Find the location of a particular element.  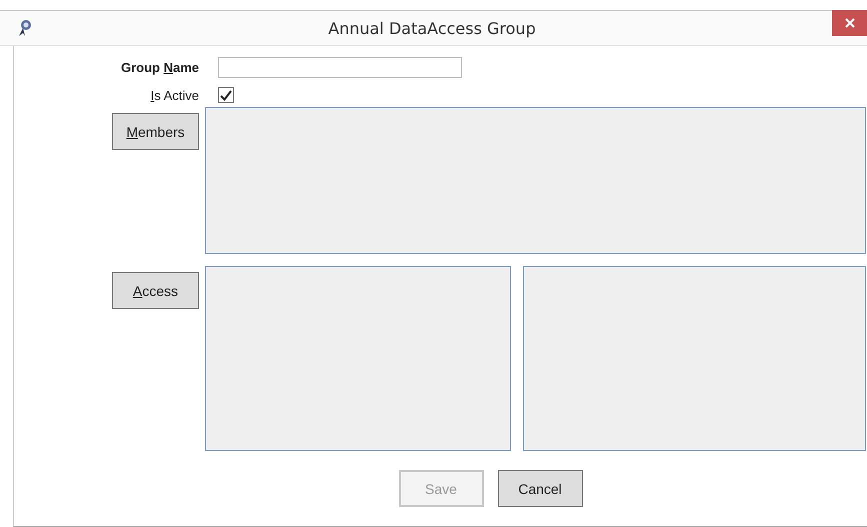

cancel-button: Cancel is located at coordinates (540, 488).